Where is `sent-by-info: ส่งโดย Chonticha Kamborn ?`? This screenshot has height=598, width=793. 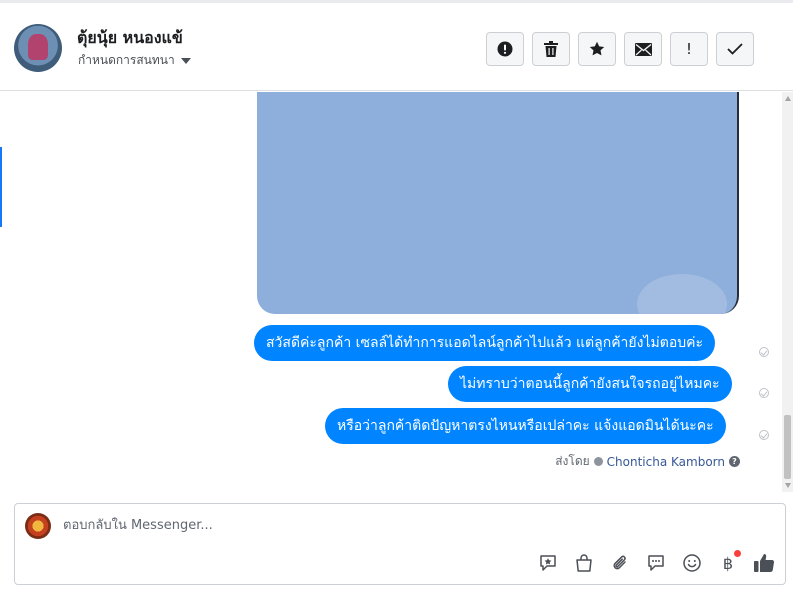 sent-by-info: ส่งโดย Chonticha Kamborn ? is located at coordinates (647, 461).